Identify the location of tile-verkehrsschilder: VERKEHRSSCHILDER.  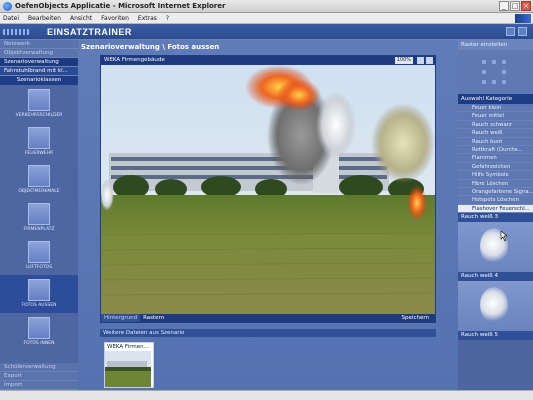
(39, 104).